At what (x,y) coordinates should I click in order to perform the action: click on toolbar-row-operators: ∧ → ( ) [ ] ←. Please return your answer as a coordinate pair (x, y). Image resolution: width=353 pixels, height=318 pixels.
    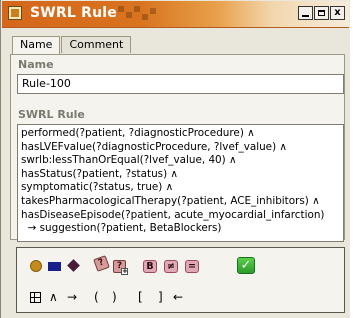
    Looking at the image, I should click on (180, 295).